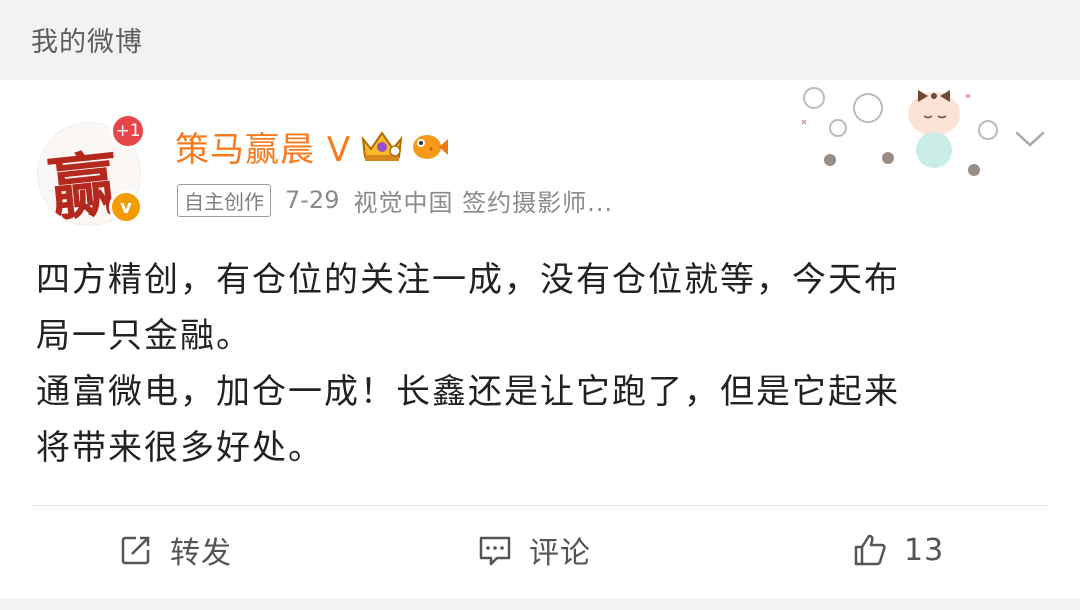 Image resolution: width=1080 pixels, height=610 pixels. Describe the element at coordinates (128, 131) in the screenshot. I see `new-count-badge: +1` at that location.